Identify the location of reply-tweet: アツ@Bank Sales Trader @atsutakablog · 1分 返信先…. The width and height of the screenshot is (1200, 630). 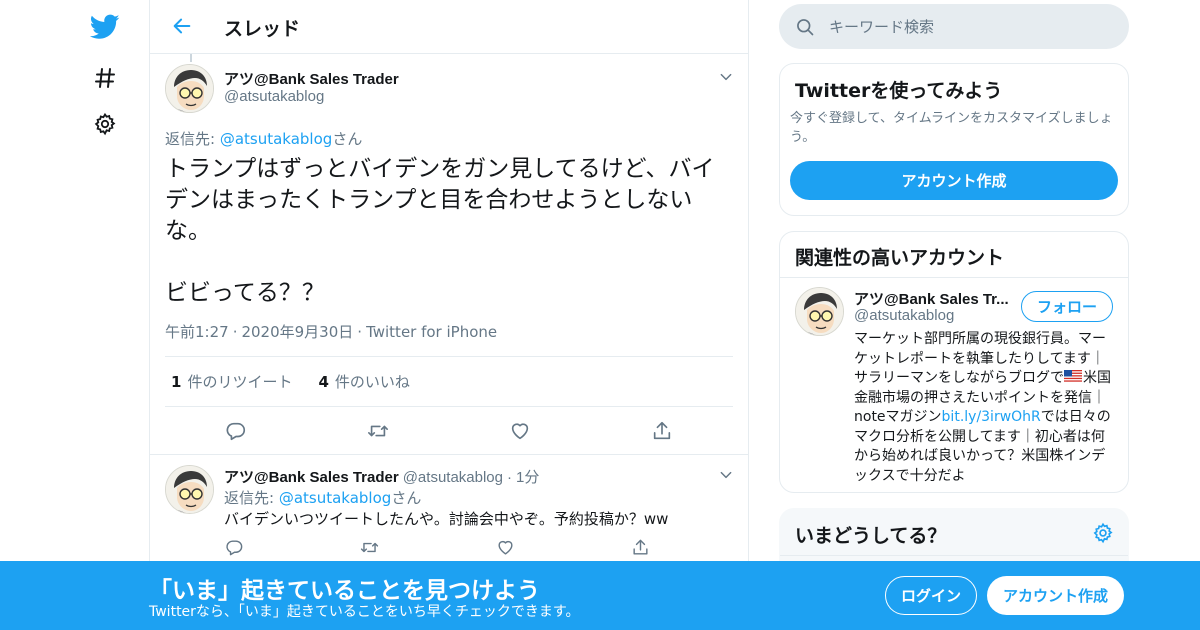
(449, 516).